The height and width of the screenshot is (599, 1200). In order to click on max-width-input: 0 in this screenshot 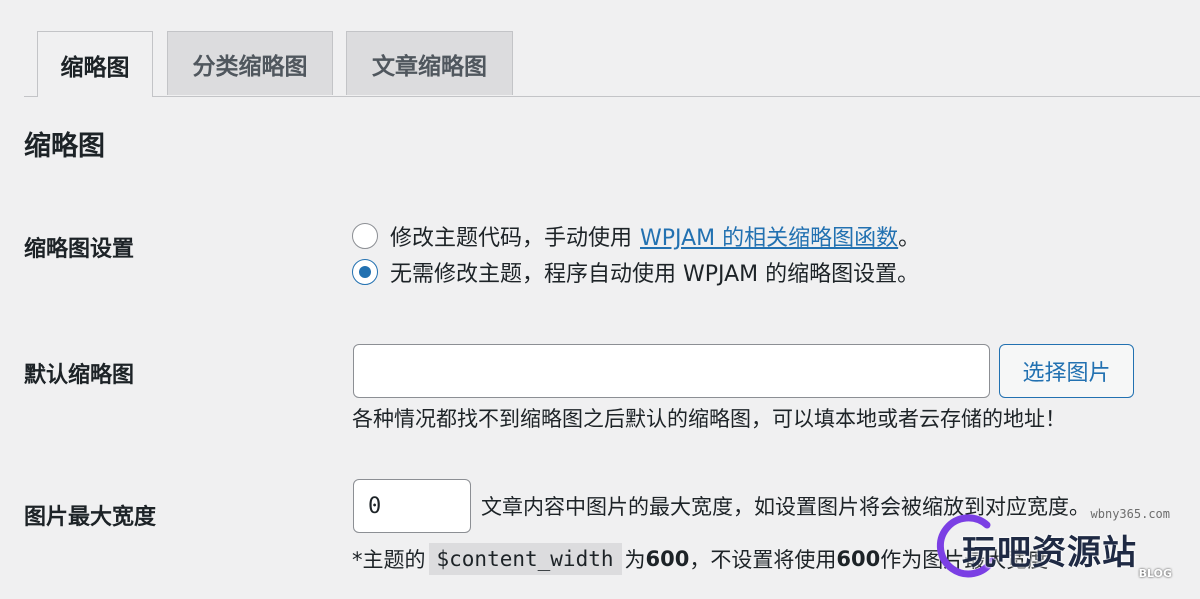, I will do `click(412, 506)`.